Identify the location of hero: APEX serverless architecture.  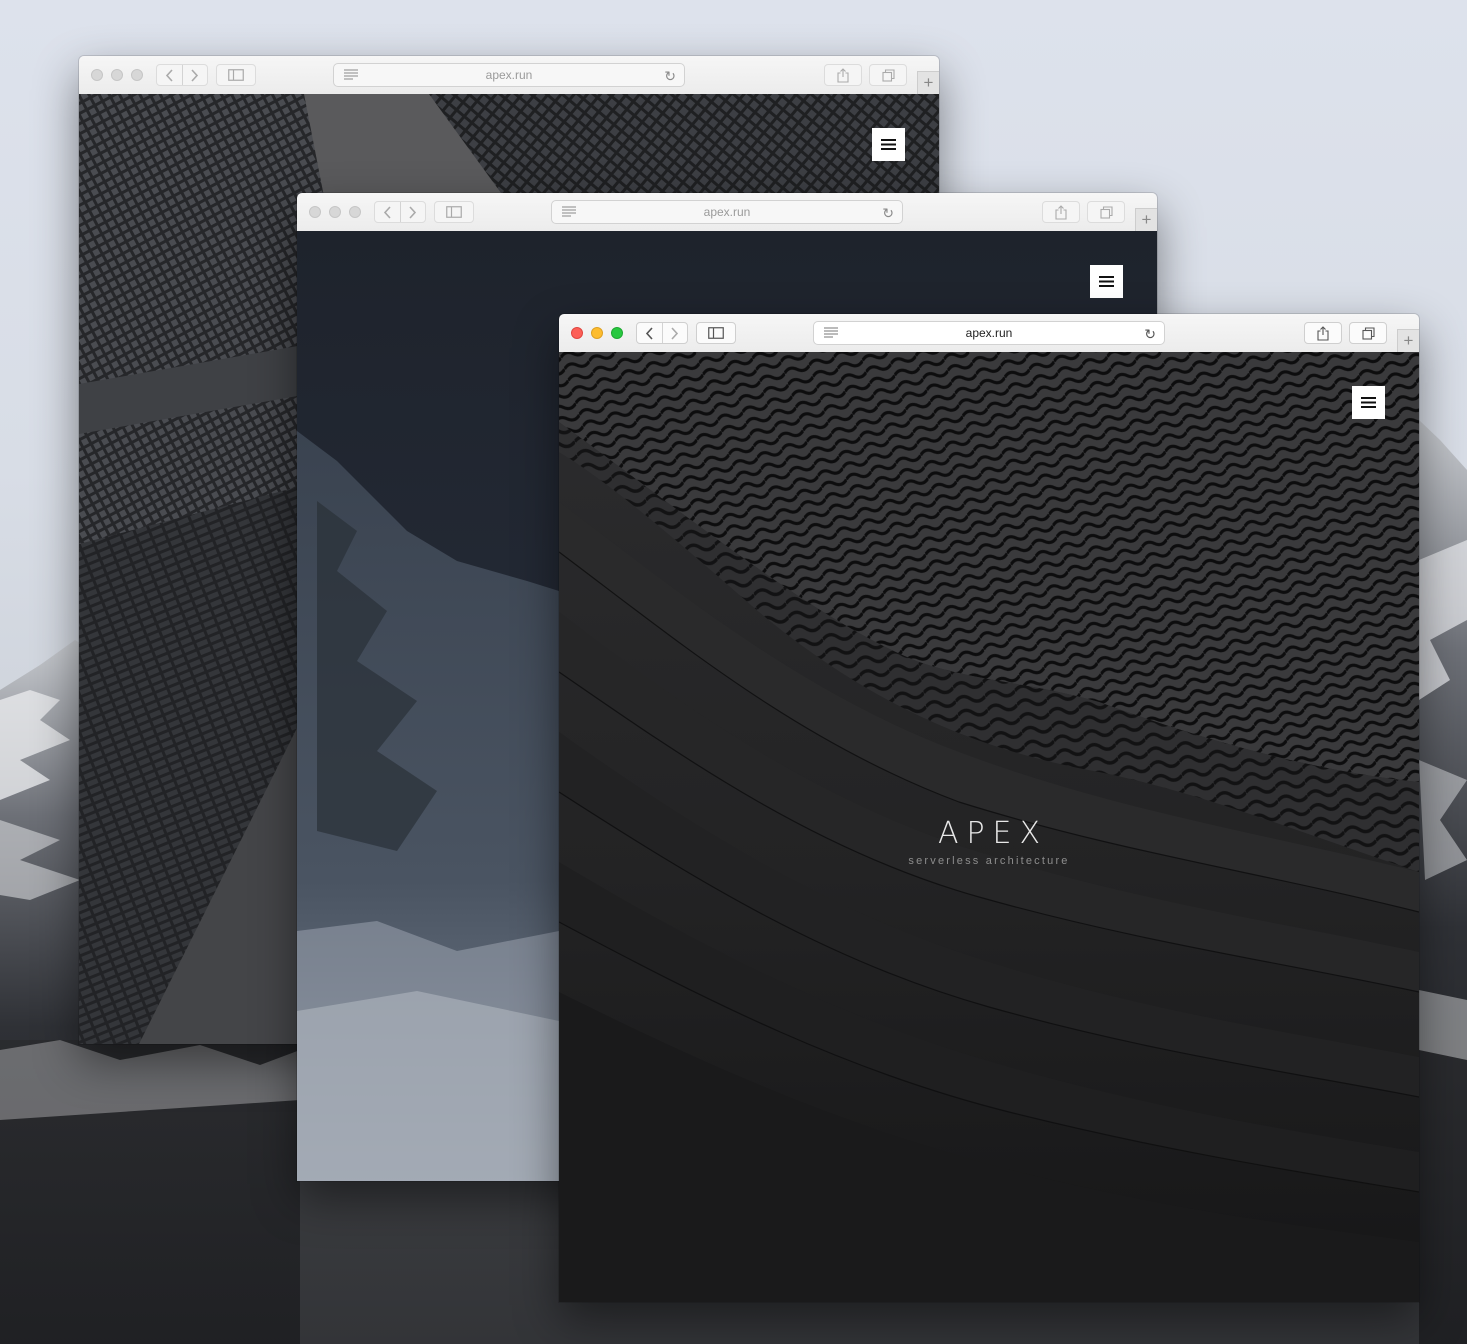
(989, 841).